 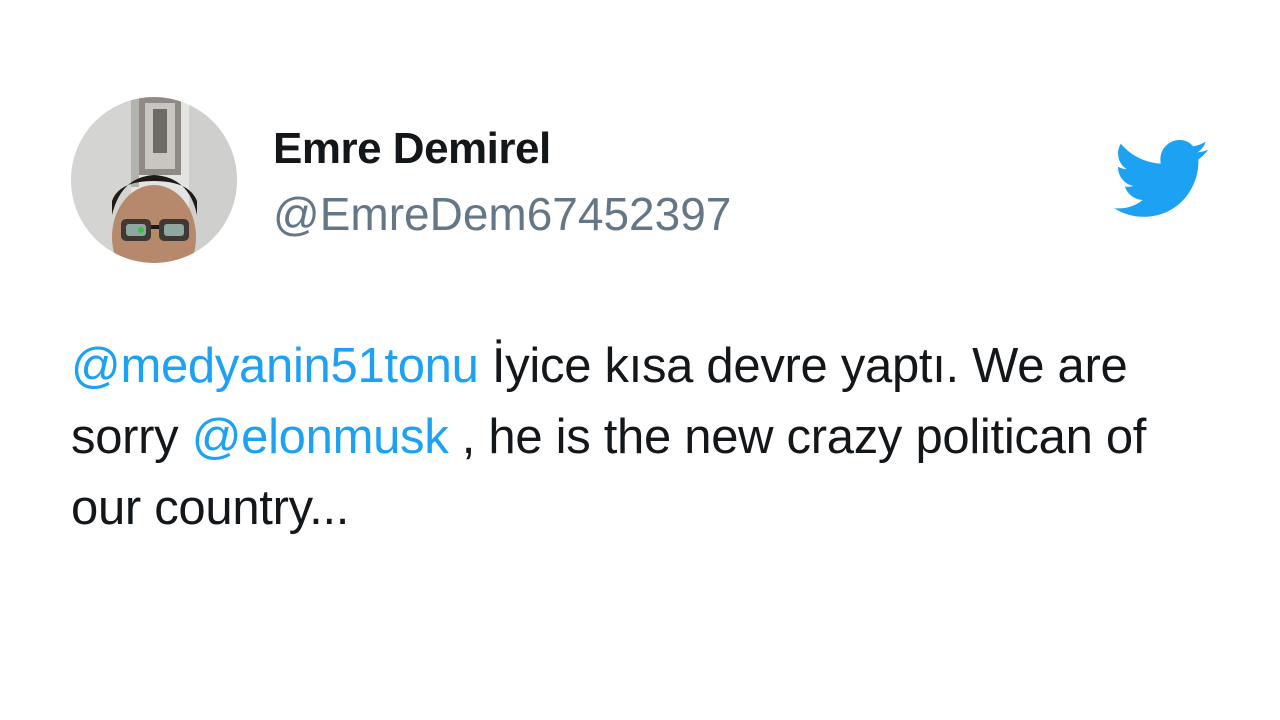 What do you see at coordinates (275, 366) in the screenshot?
I see `mention-link-medyanin51tonu: @medyanin51tonu` at bounding box center [275, 366].